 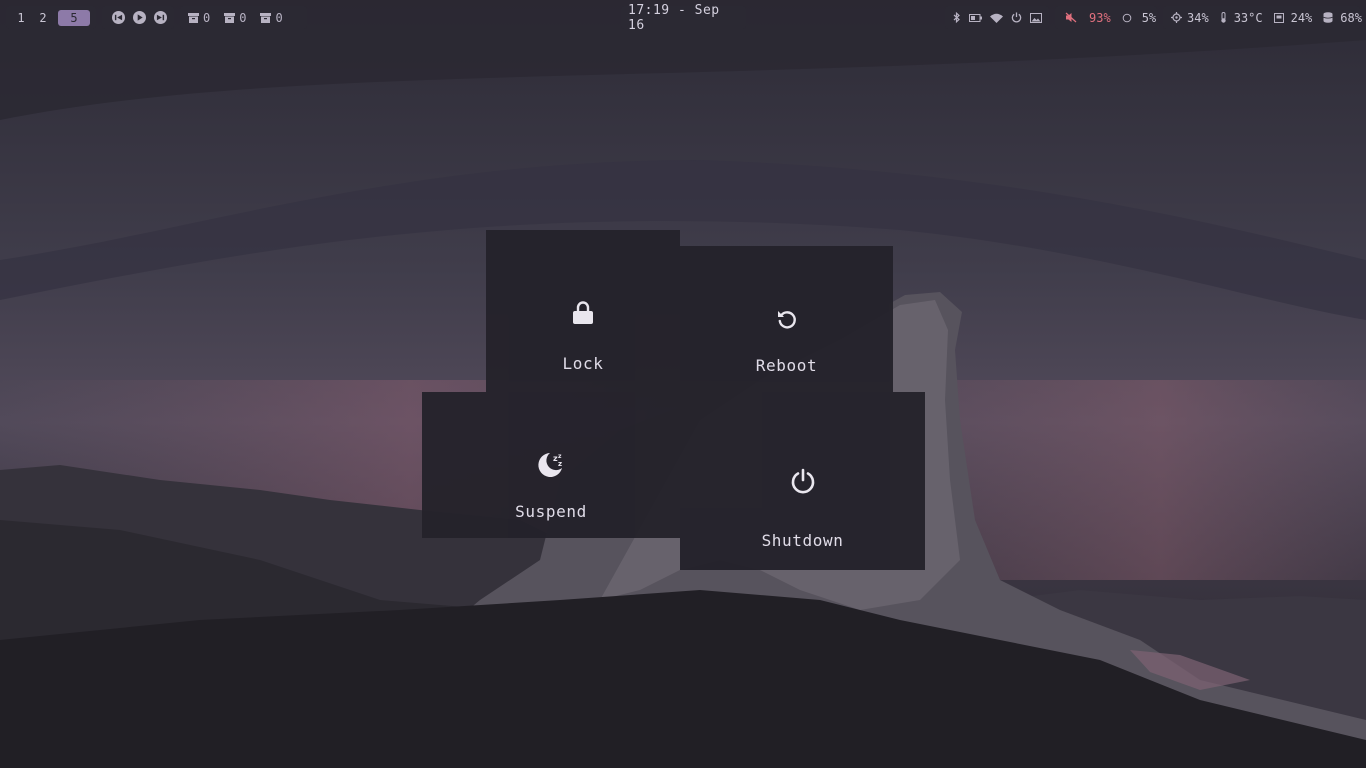 What do you see at coordinates (207, 17) in the screenshot?
I see `window-count-1: 0` at bounding box center [207, 17].